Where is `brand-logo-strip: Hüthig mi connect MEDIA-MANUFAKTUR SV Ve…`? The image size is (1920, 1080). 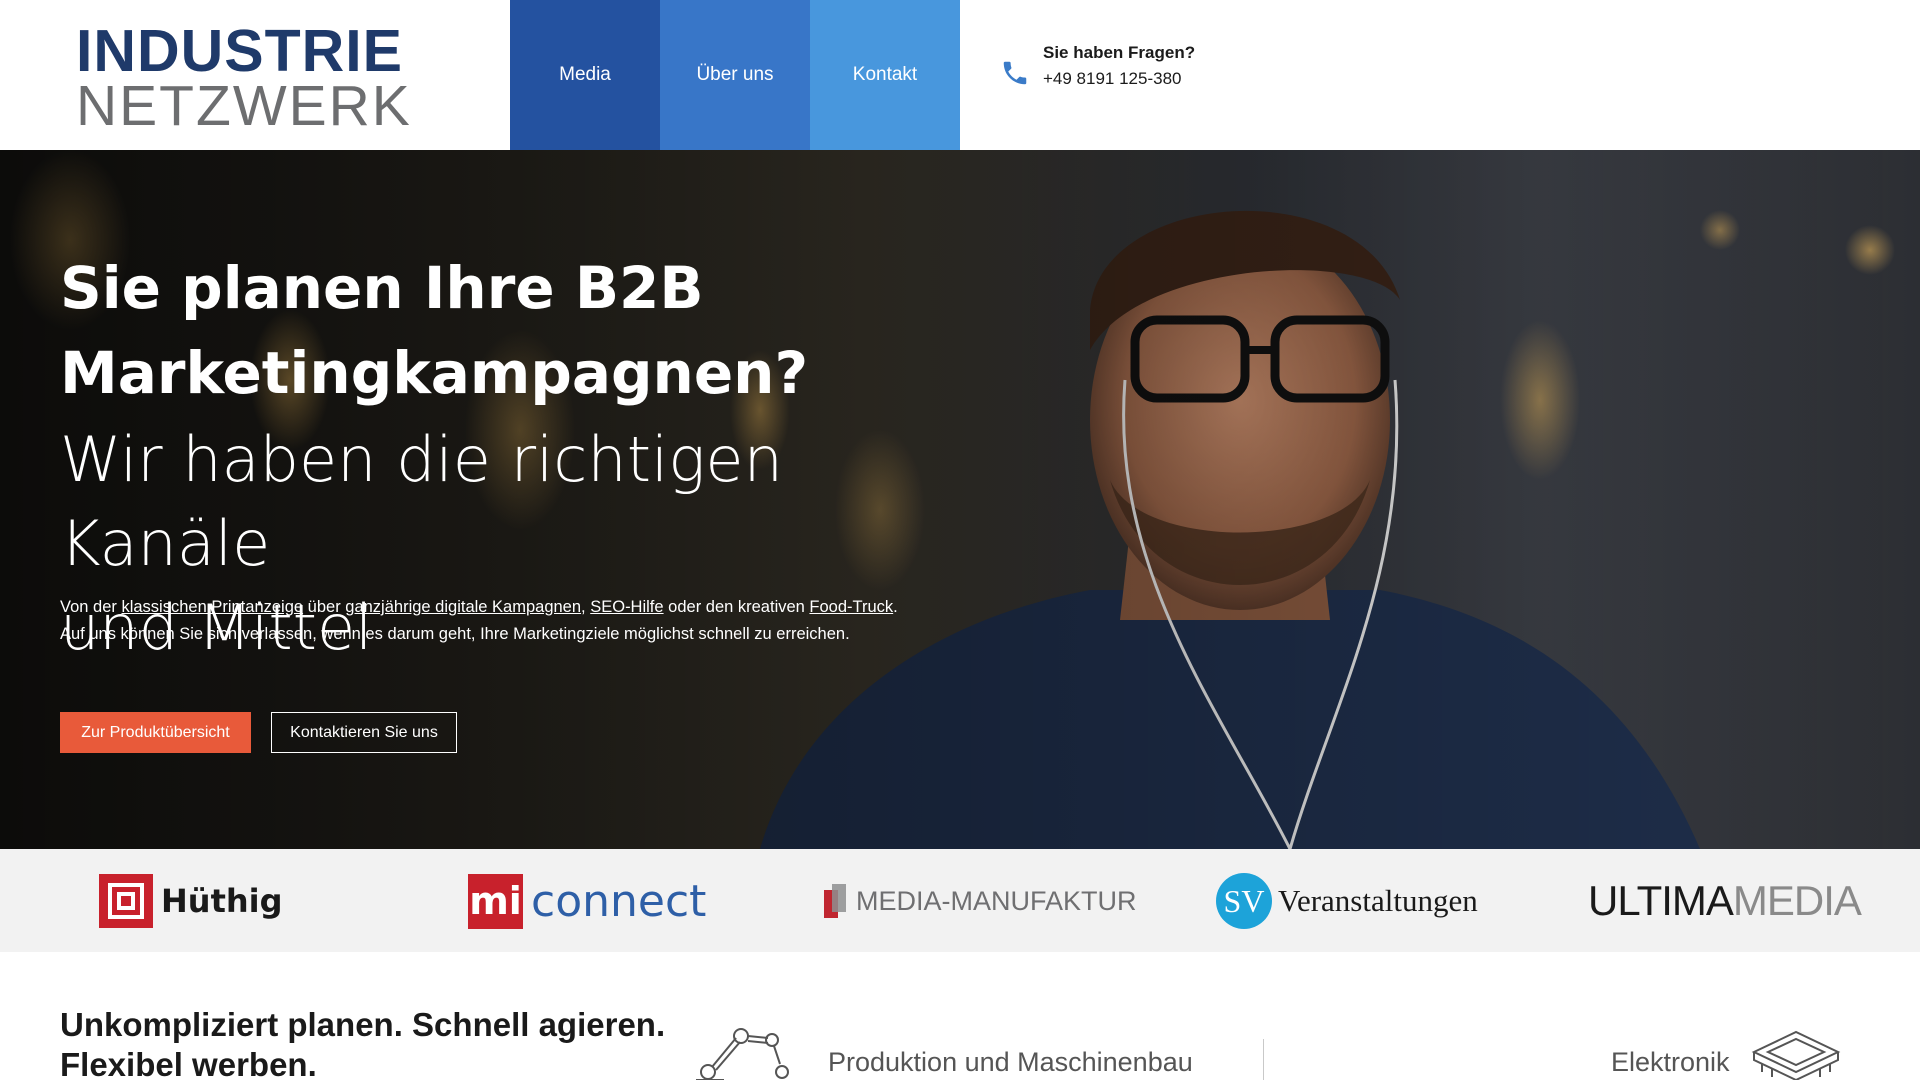
brand-logo-strip: Hüthig mi connect MEDIA-MANUFAKTUR SV Ve… is located at coordinates (960, 900).